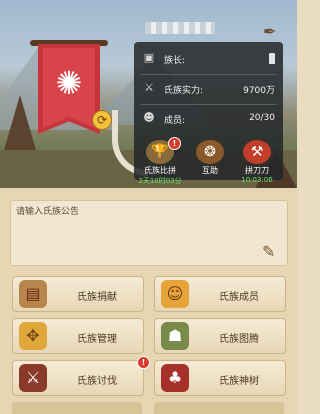 This screenshot has width=320, height=414. I want to click on rename-quill-icon: ✒, so click(269, 31).